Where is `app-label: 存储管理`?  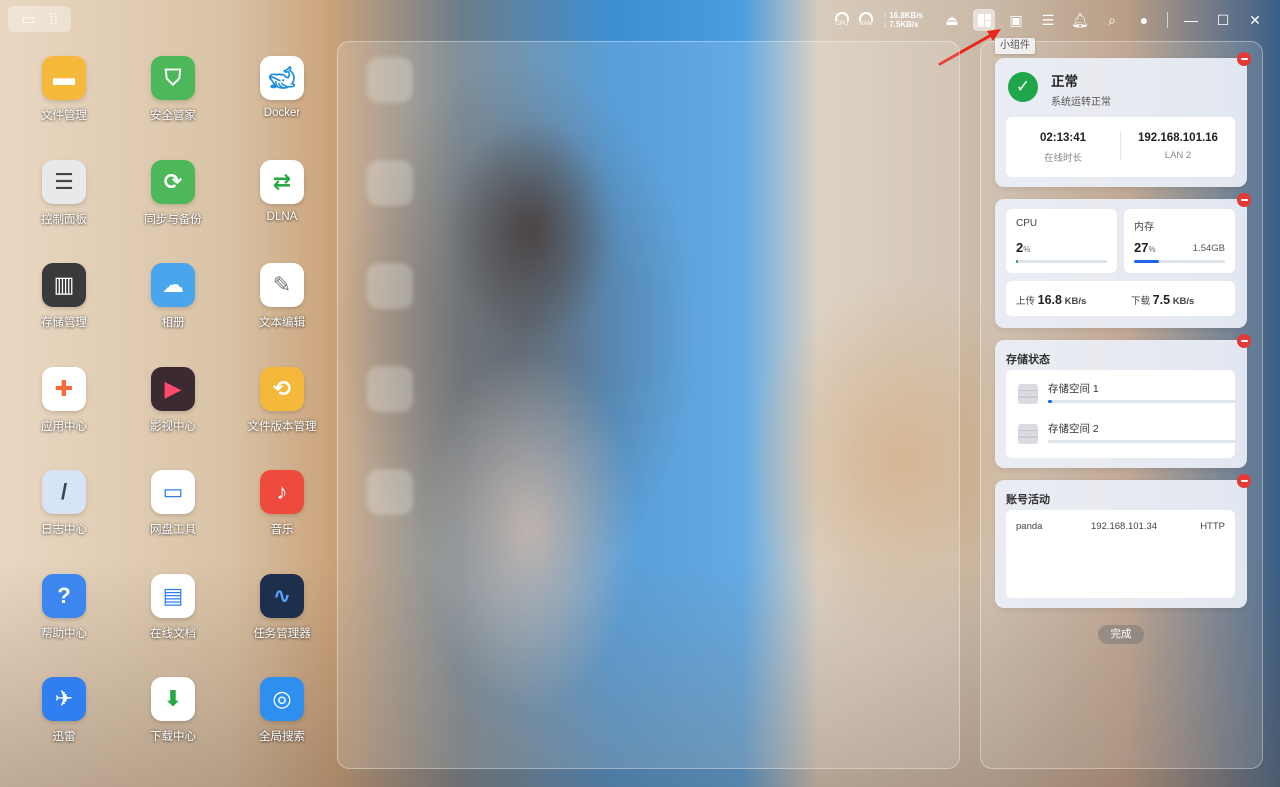 app-label: 存储管理 is located at coordinates (64, 323).